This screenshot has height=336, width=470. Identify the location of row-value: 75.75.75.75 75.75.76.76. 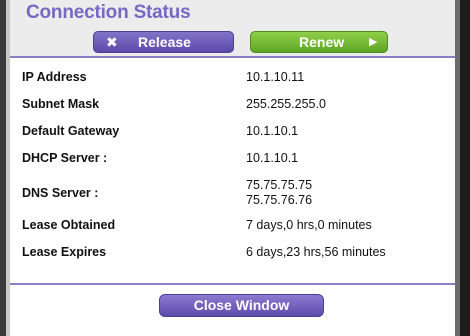
(279, 193).